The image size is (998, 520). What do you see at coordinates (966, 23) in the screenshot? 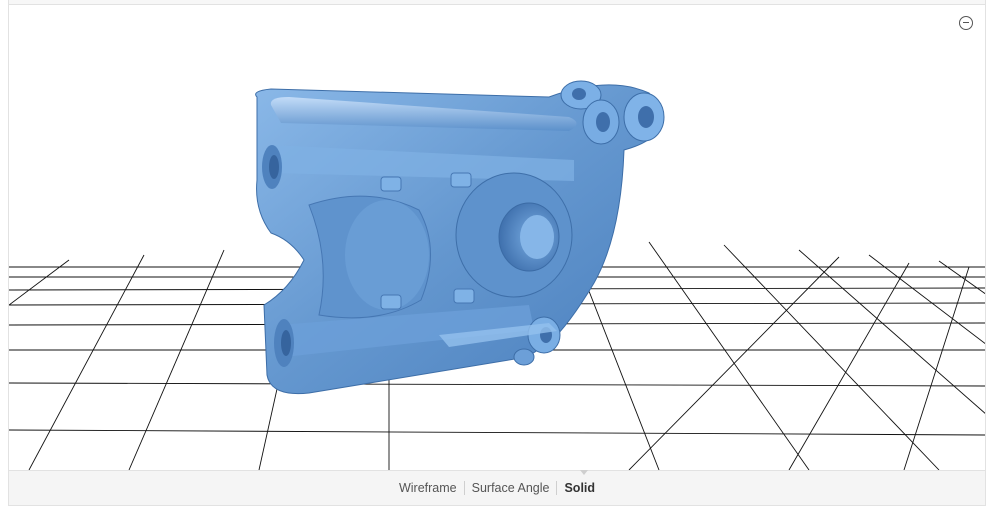
I see `minus-circle-icon` at bounding box center [966, 23].